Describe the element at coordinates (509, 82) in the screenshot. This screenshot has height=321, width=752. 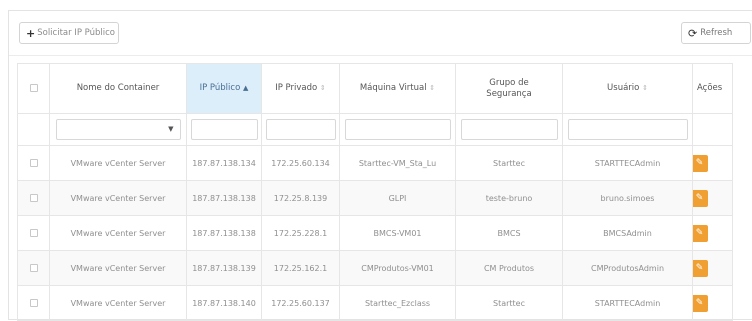
I see `header-label: Grupo de` at that location.